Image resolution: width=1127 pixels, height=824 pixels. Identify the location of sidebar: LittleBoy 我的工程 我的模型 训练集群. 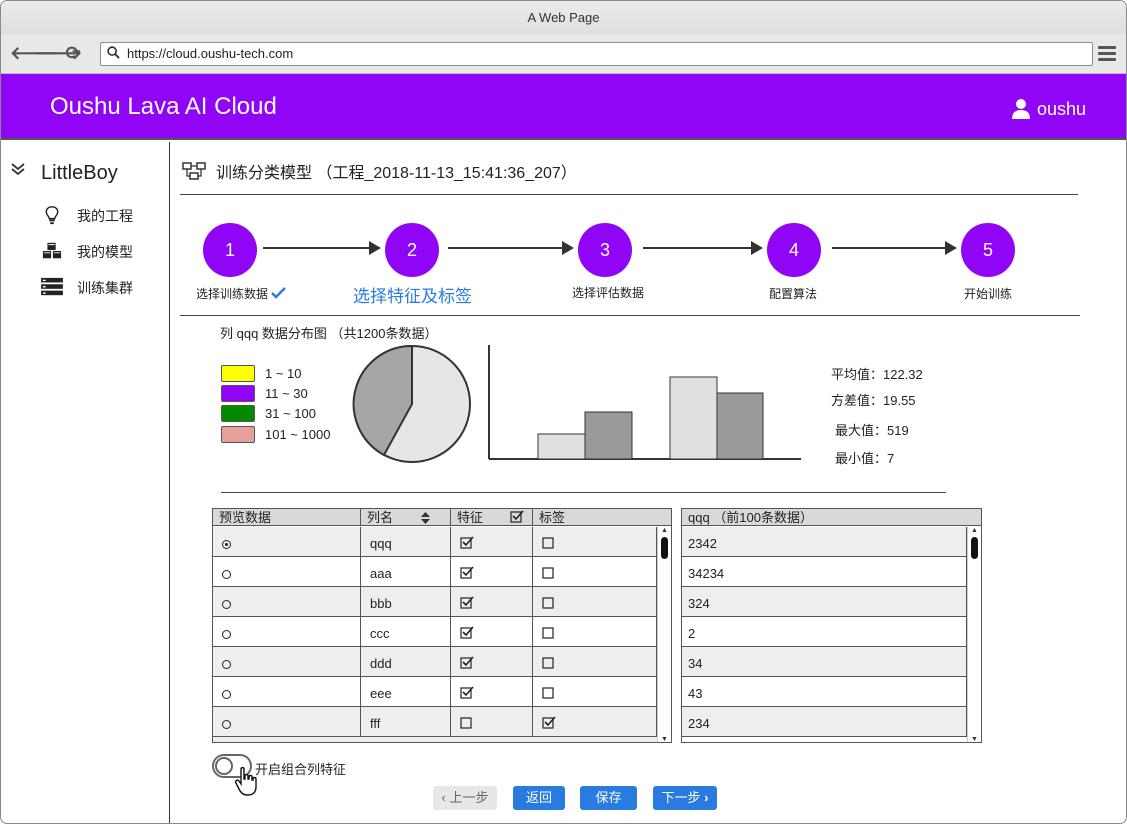
(85, 482).